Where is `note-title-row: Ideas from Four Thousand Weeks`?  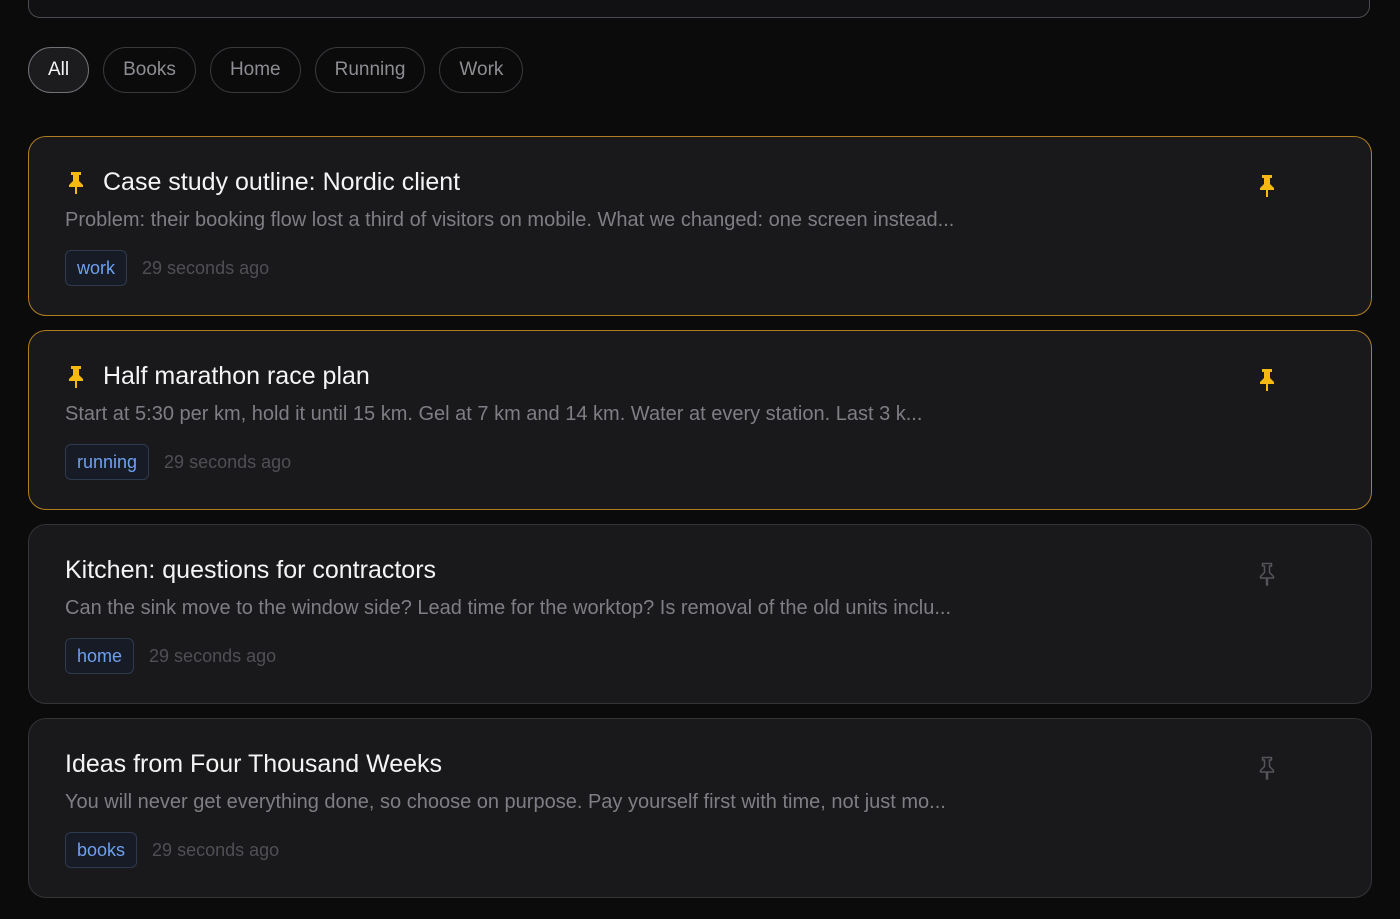
note-title-row: Ideas from Four Thousand Weeks is located at coordinates (253, 764).